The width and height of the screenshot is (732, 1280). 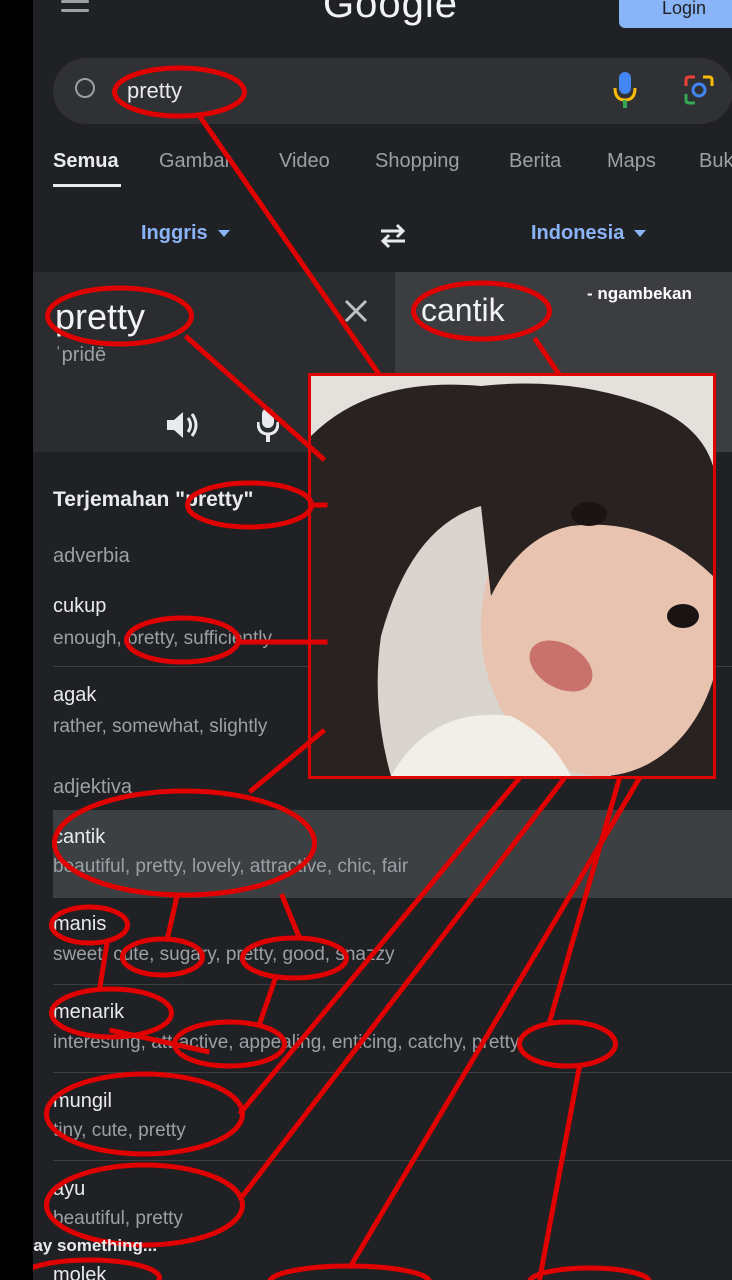 What do you see at coordinates (578, 233) in the screenshot?
I see `target-language-label: Indonesia` at bounding box center [578, 233].